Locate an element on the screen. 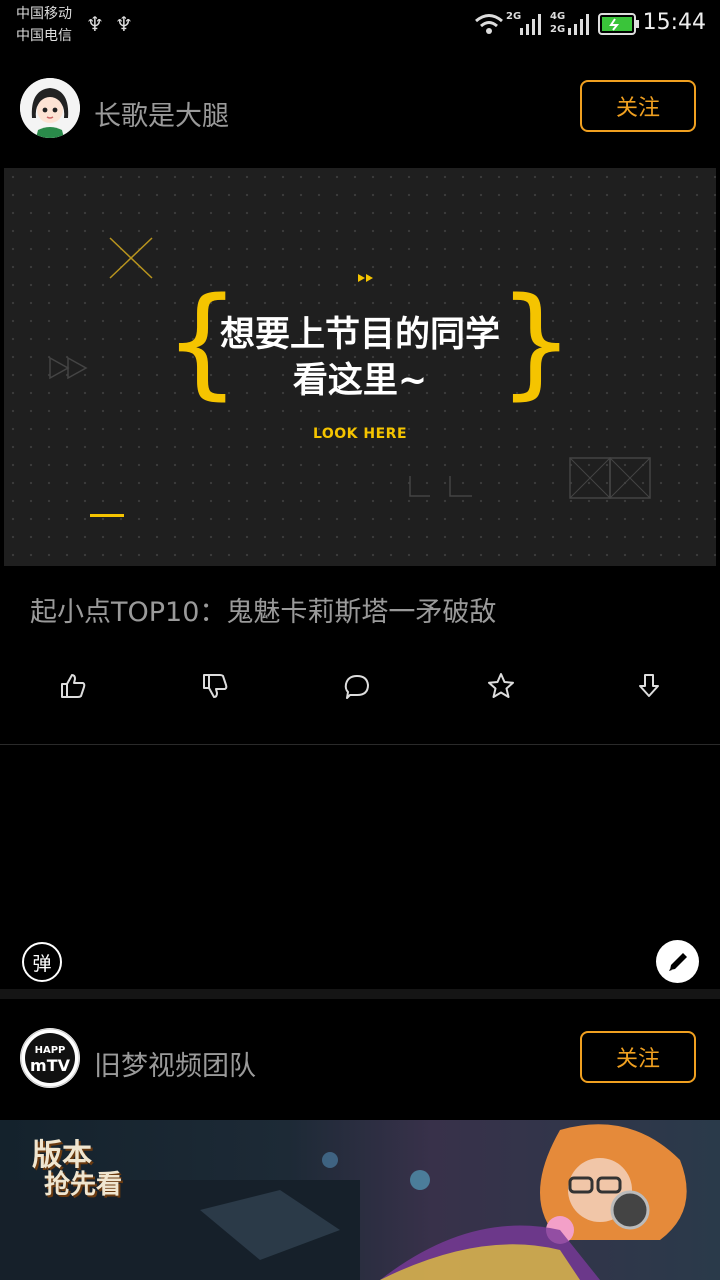 This screenshot has width=720, height=1280. download-icon is located at coordinates (649, 686).